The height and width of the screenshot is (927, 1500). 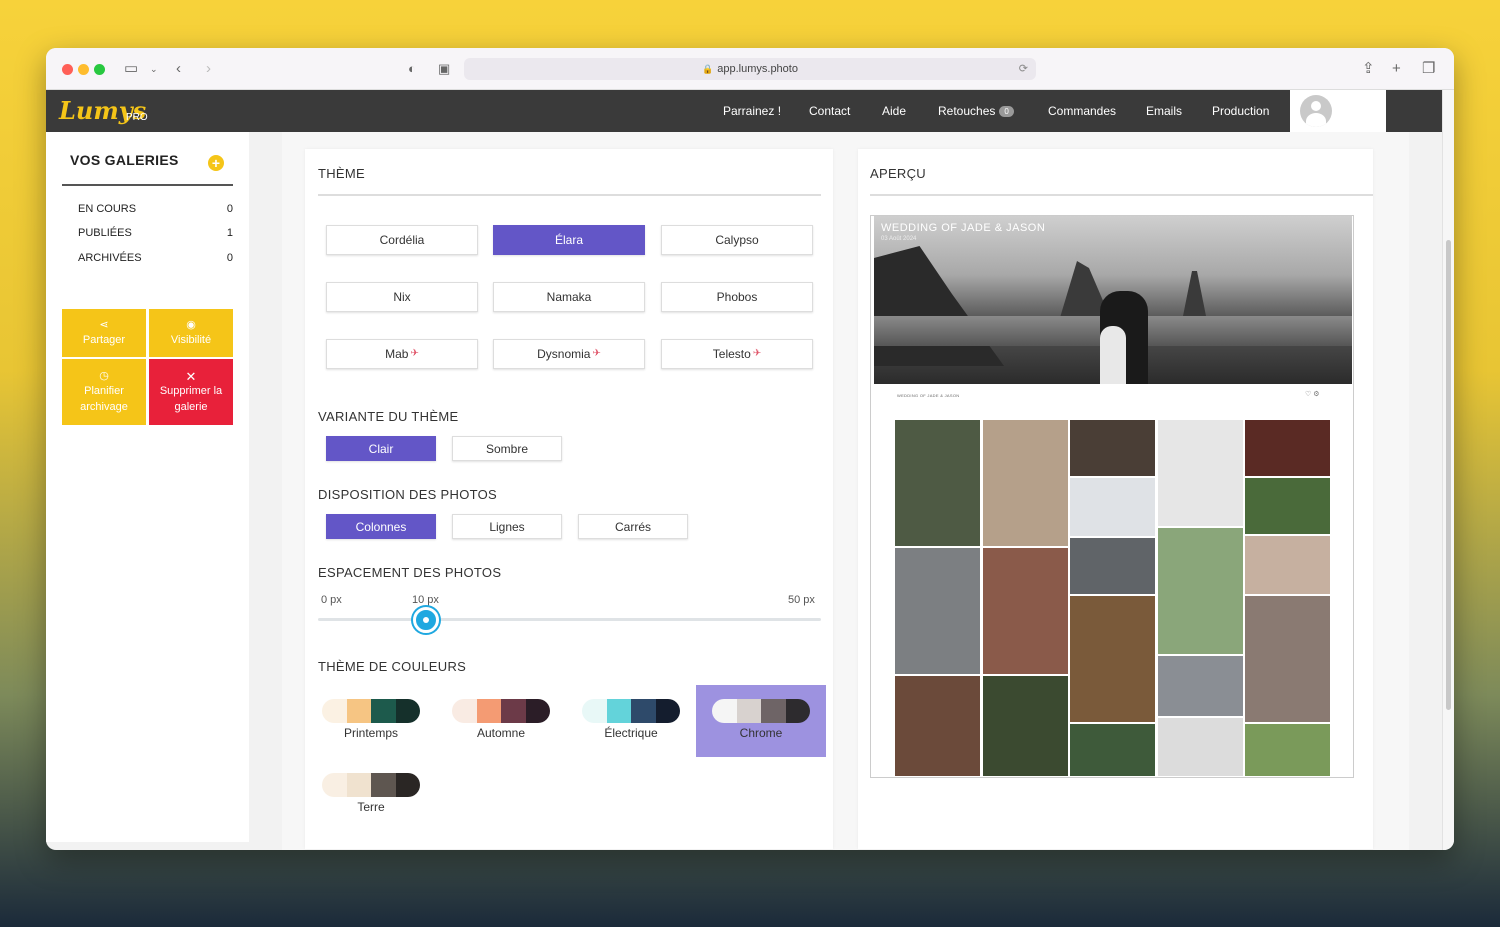 I want to click on delete-gallery-button: ✕ Supprimer la galerie, so click(x=191, y=392).